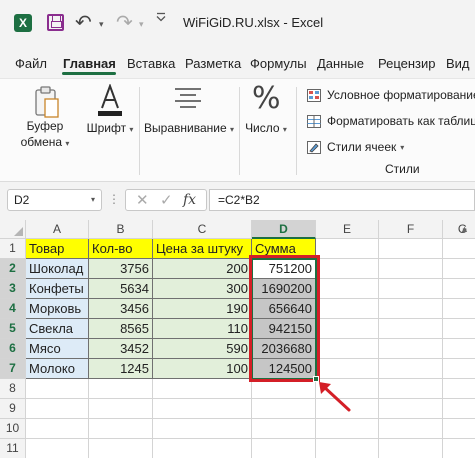 The height and width of the screenshot is (458, 475). Describe the element at coordinates (13, 389) in the screenshot. I see `row-header: 8` at that location.